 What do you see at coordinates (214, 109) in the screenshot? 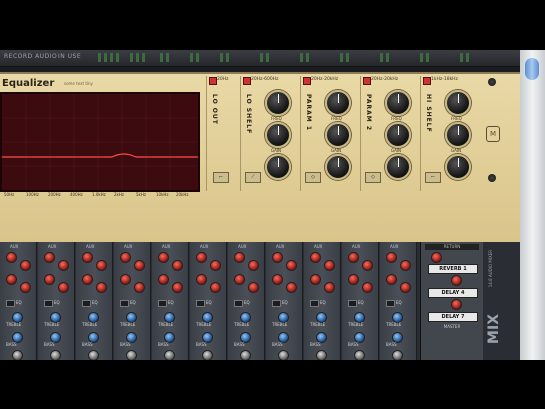
I see `band-label: LO OUT` at bounding box center [214, 109].